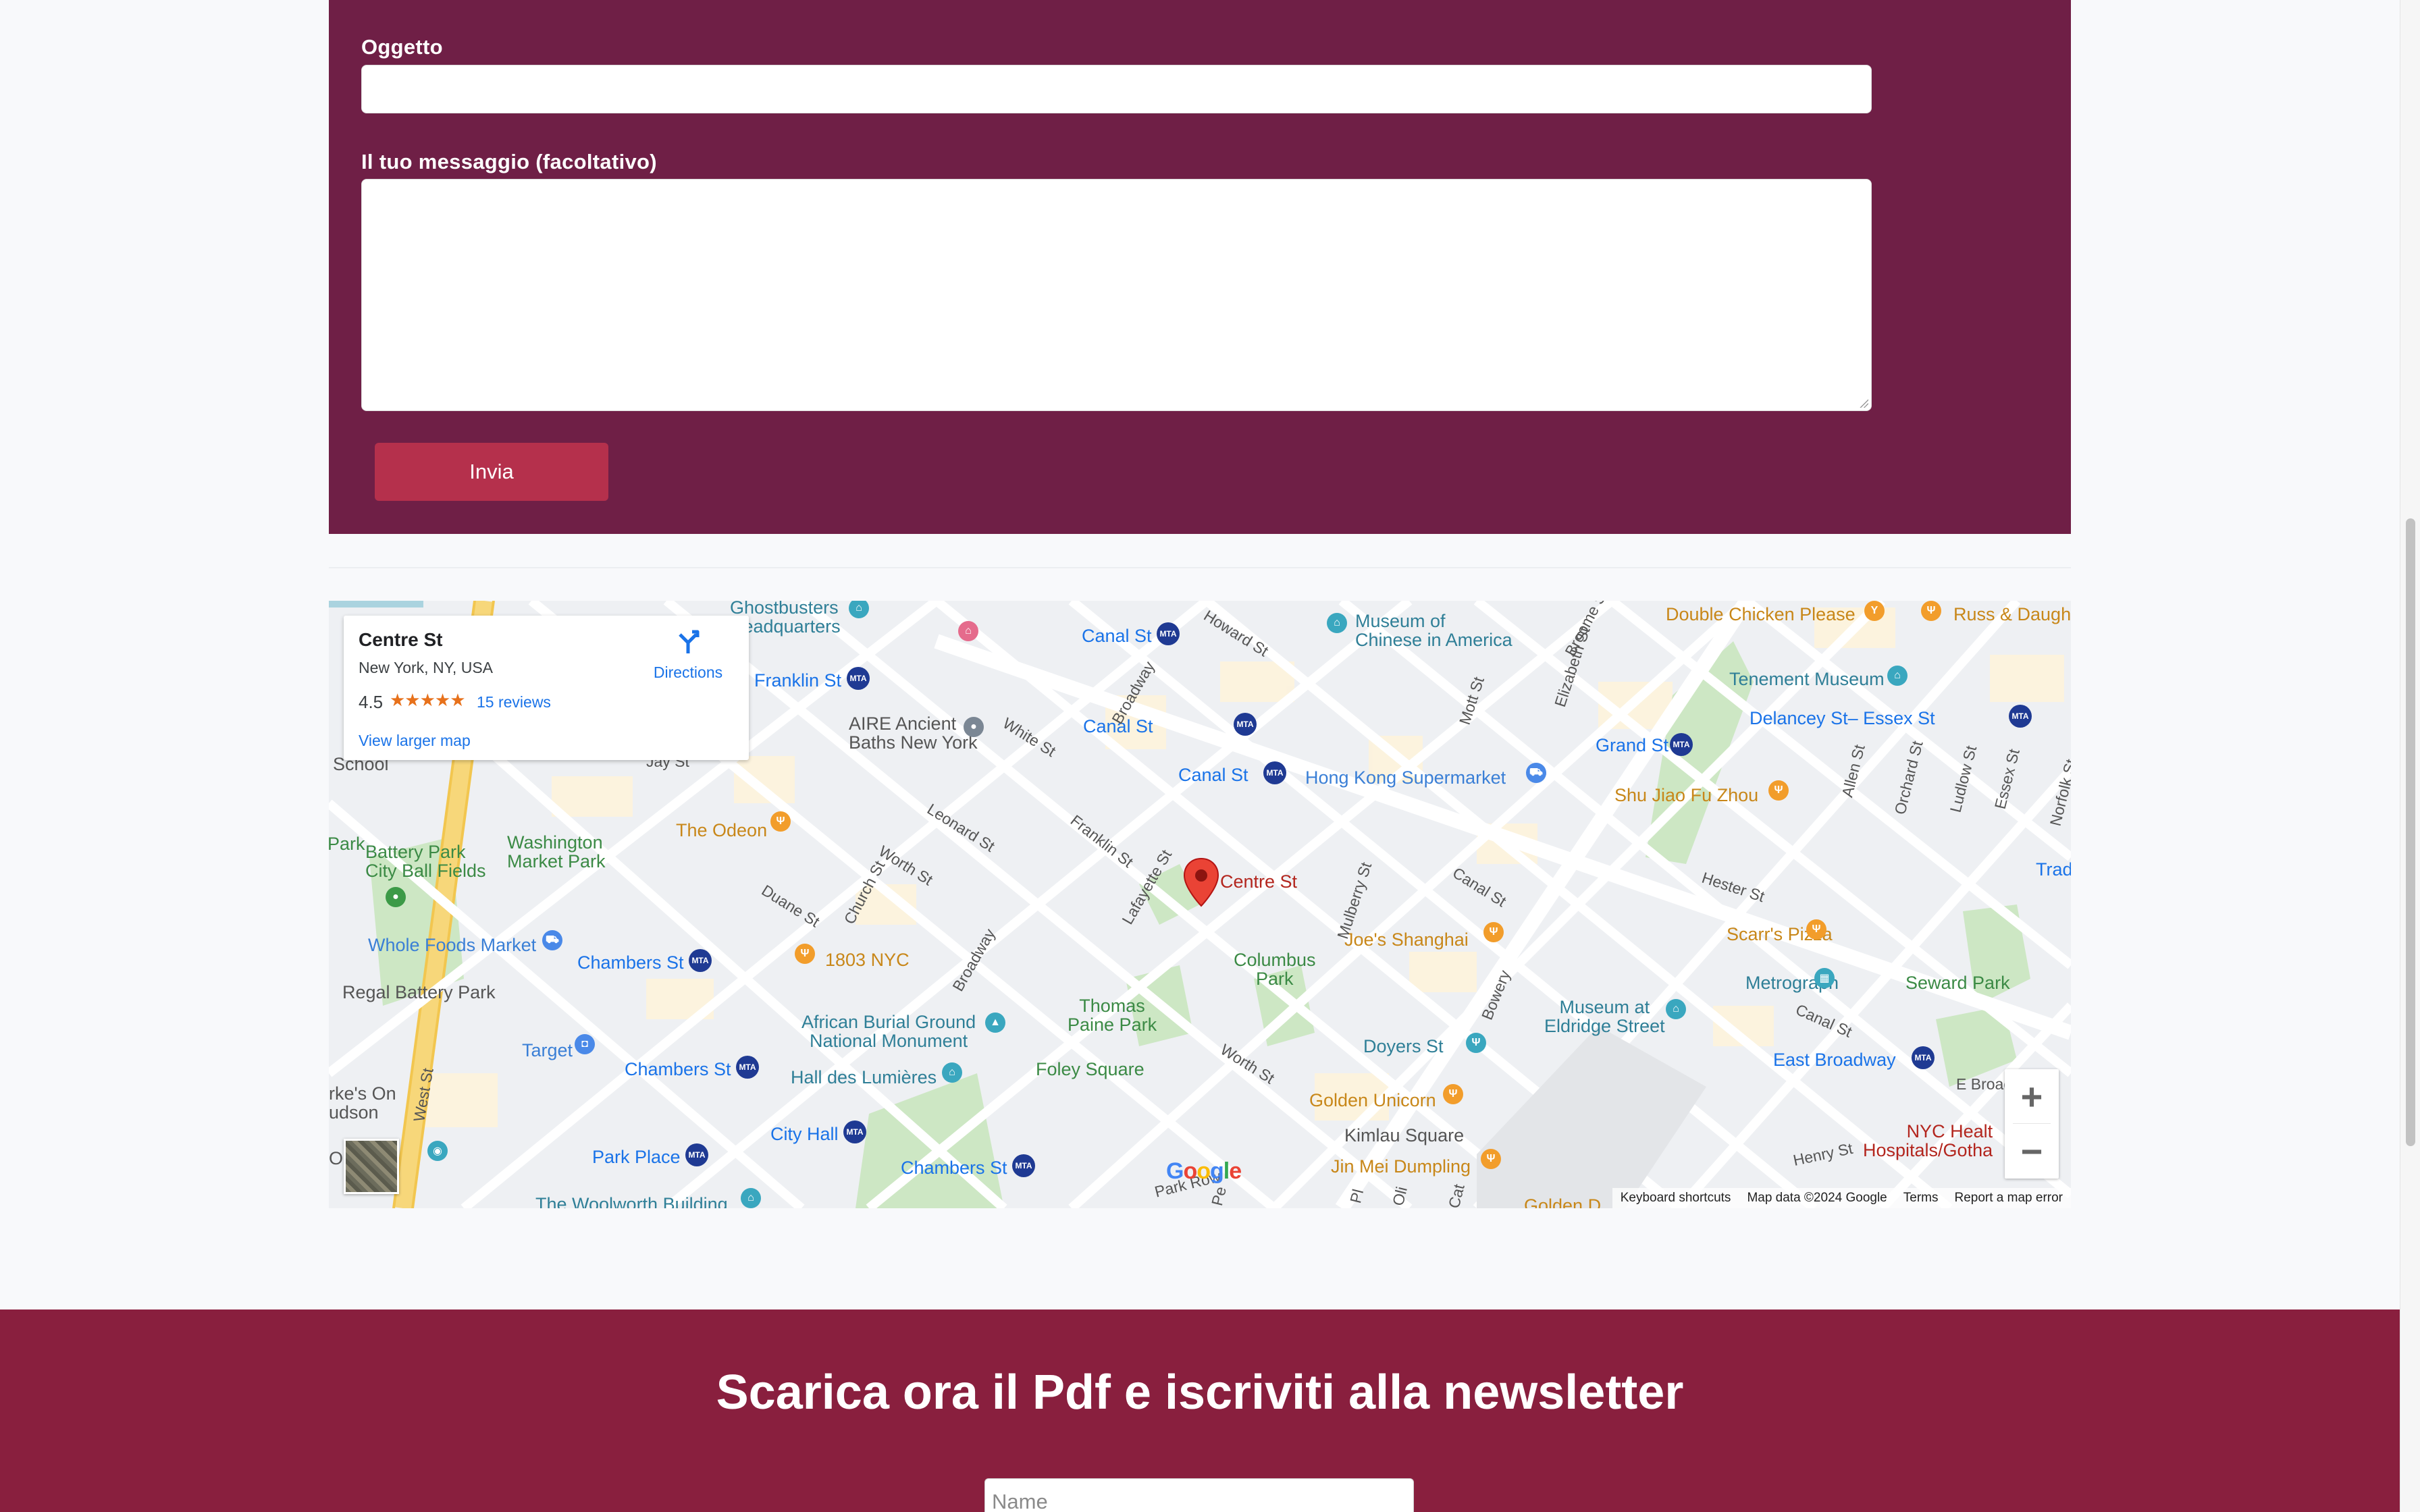 This screenshot has width=2420, height=1512. Describe the element at coordinates (864, 1077) in the screenshot. I see `poi-hall-lumieres: Hall des Lumières` at that location.